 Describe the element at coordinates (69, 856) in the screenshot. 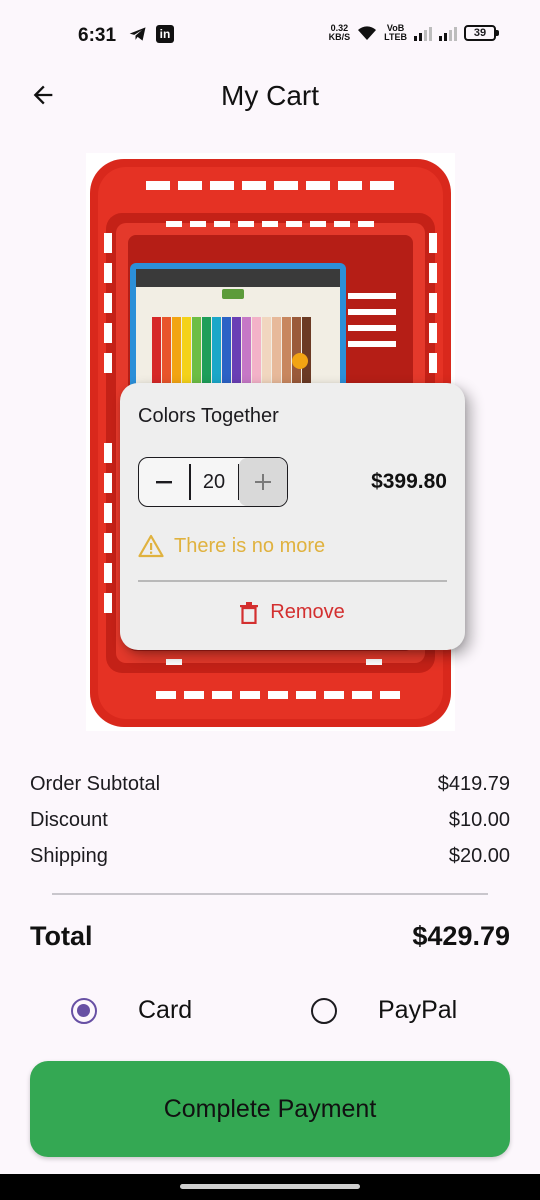

I see `summary-label: Shipping` at that location.